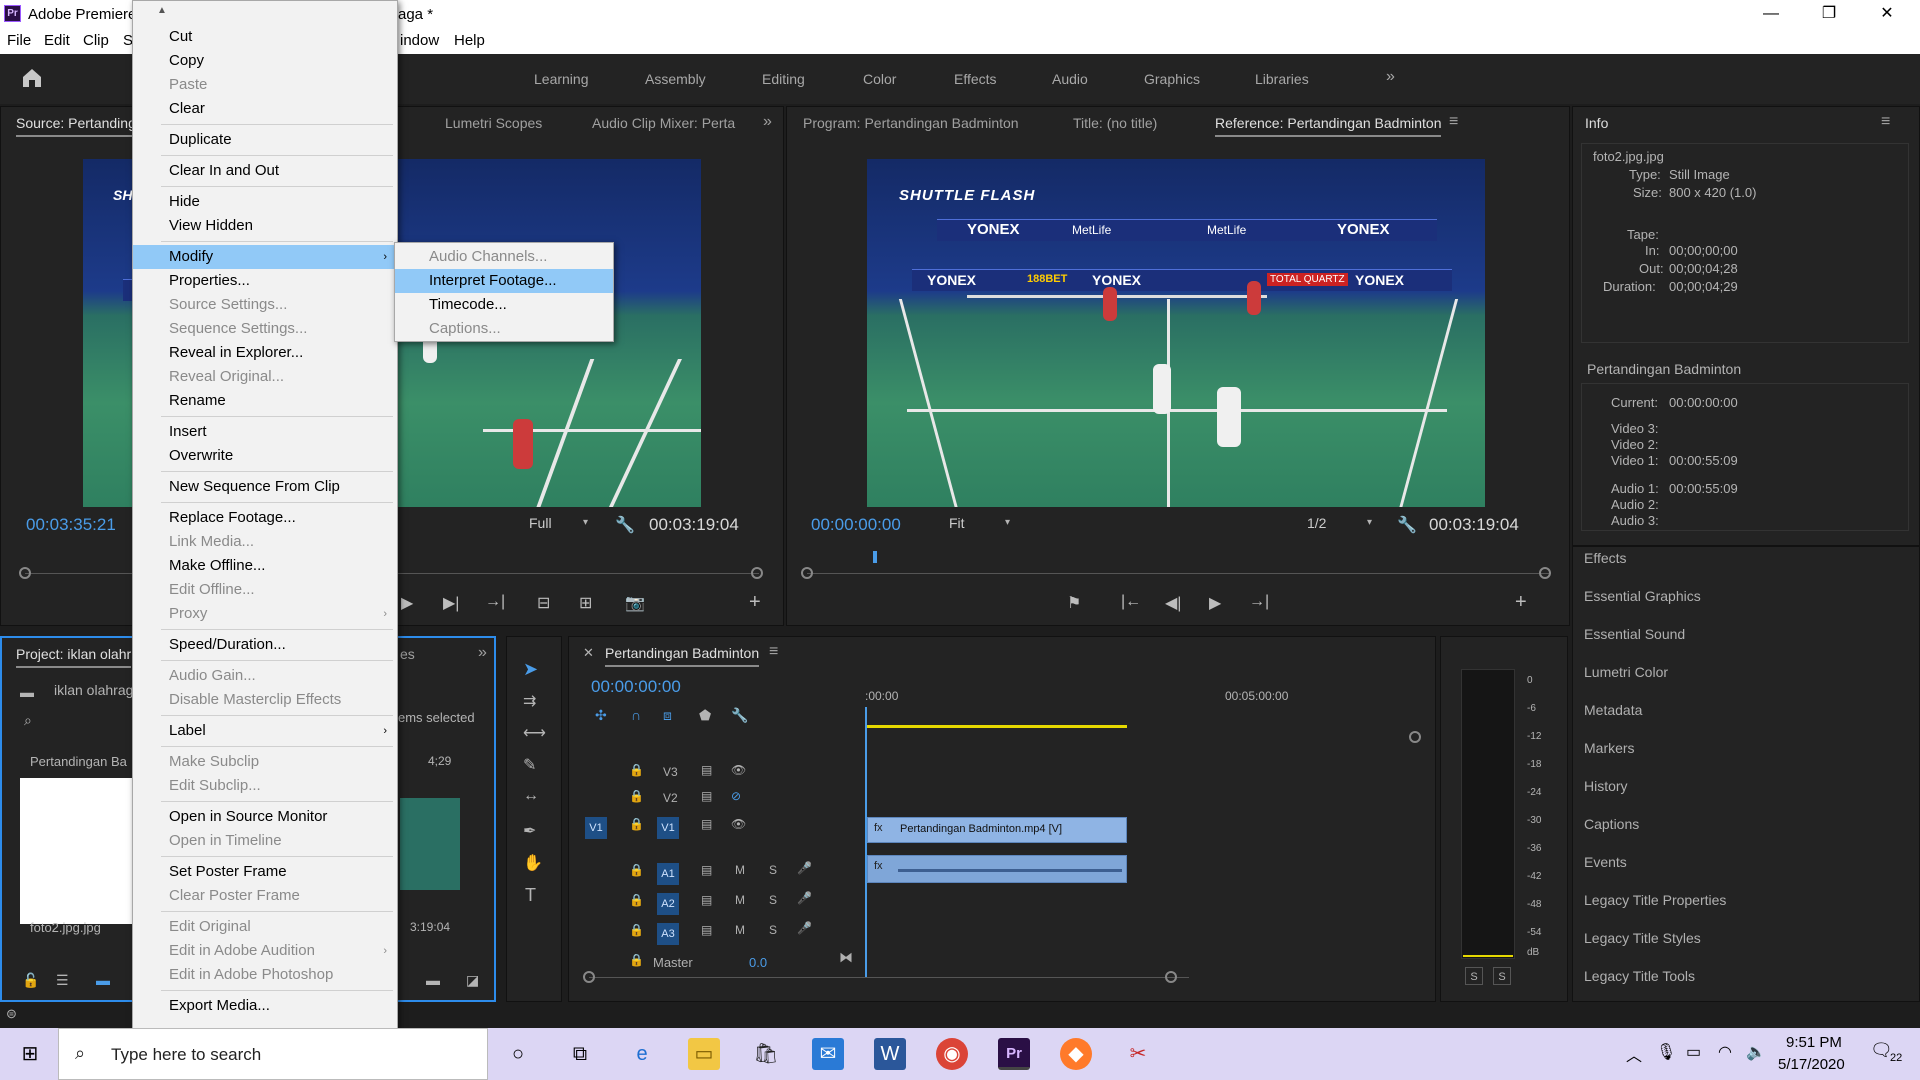 This screenshot has width=1920, height=1080. Describe the element at coordinates (419, 40) in the screenshot. I see `menu-window: indow` at that location.